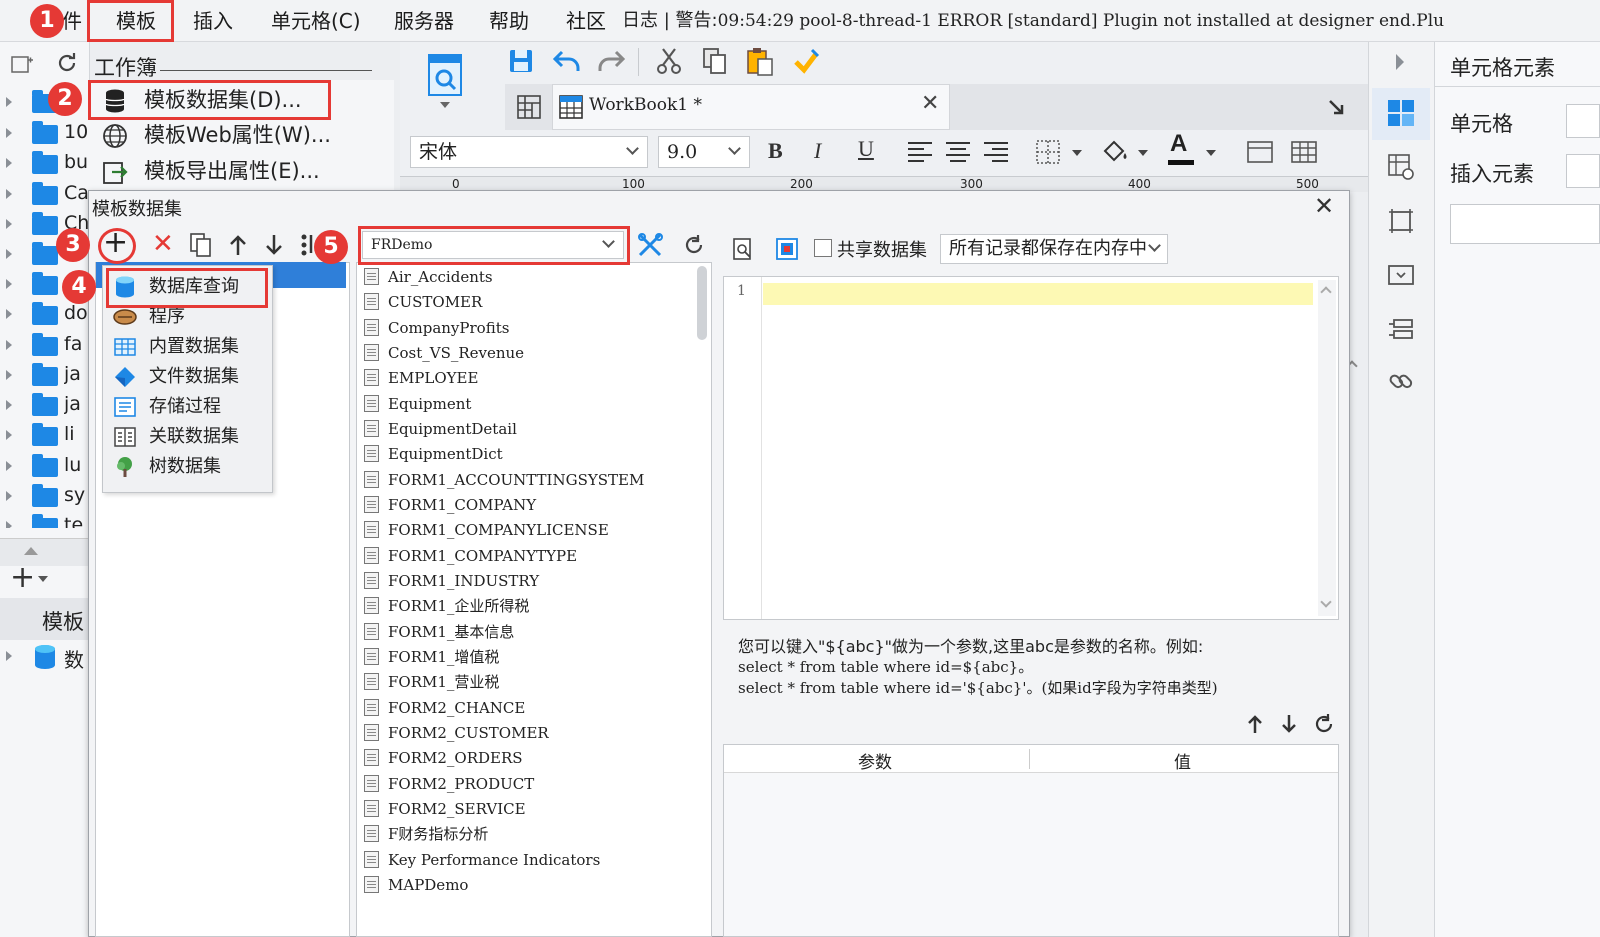  I want to click on table-row: FORM1_INDUSTRY, so click(451, 581).